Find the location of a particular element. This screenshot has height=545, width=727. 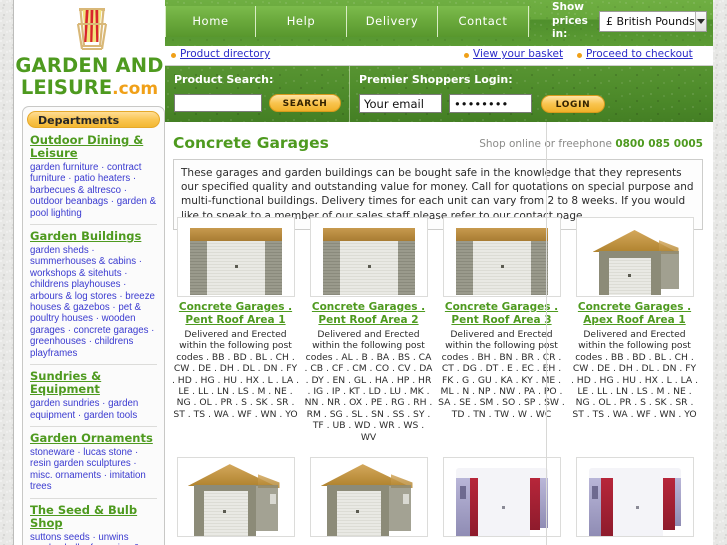

sidebar-item-outdoor-dining-leisure: Outdoor Dining & Leisure is located at coordinates (93, 147).